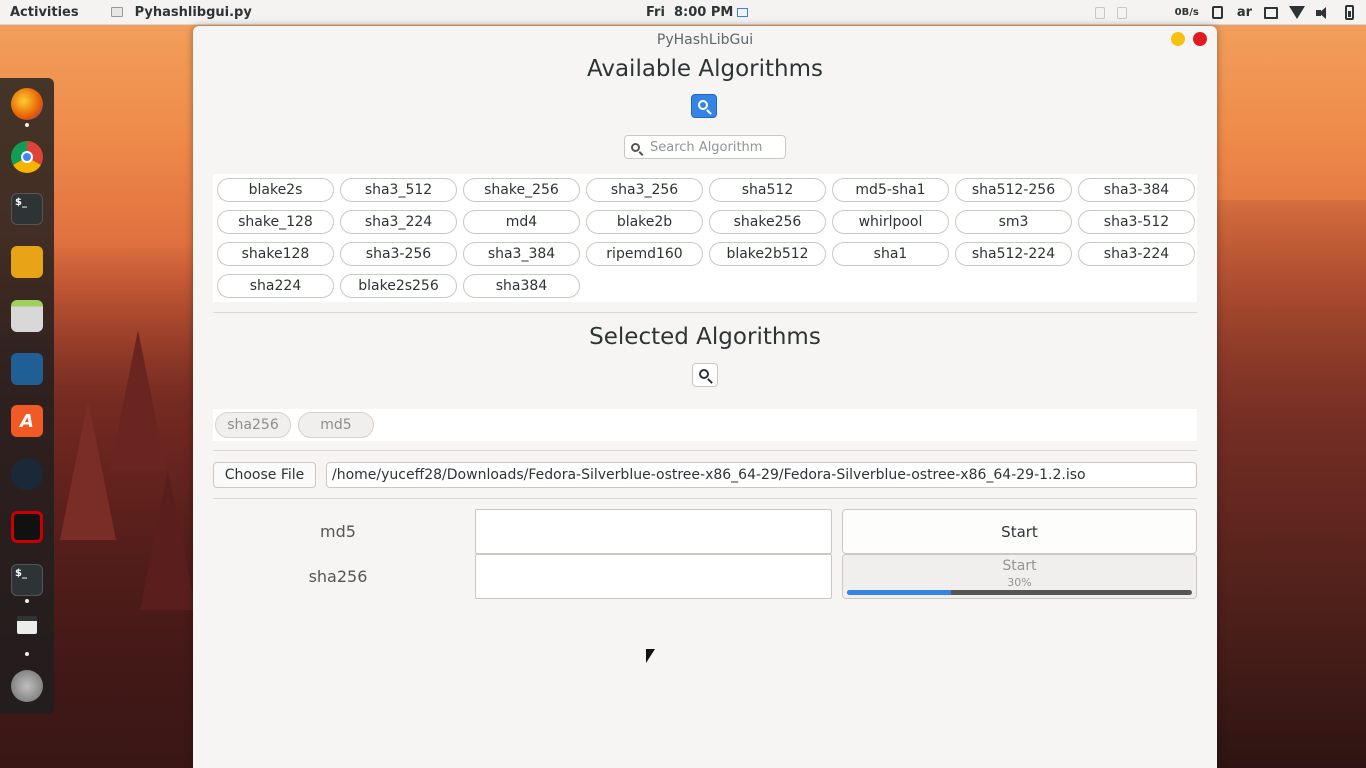 This screenshot has height=768, width=1366. What do you see at coordinates (338, 531) in the screenshot?
I see `hash-row-label: md5` at bounding box center [338, 531].